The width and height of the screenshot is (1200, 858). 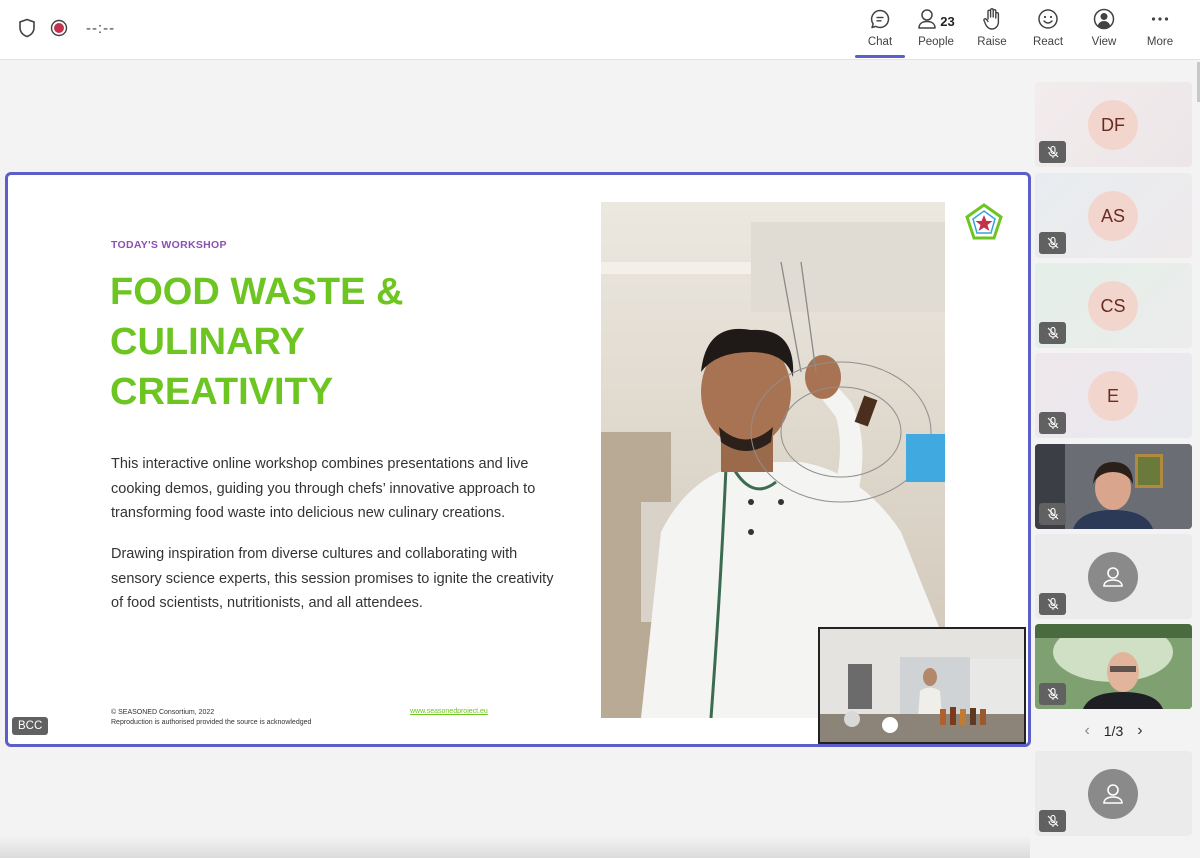 I want to click on meeting-status: --:--, so click(x=66, y=28).